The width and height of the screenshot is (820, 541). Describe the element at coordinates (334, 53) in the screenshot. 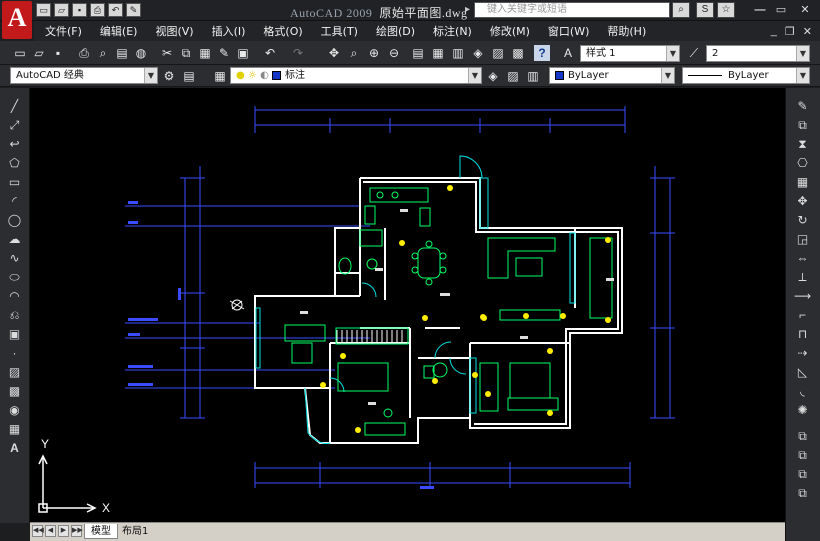

I see `pan-icon: ✥` at that location.